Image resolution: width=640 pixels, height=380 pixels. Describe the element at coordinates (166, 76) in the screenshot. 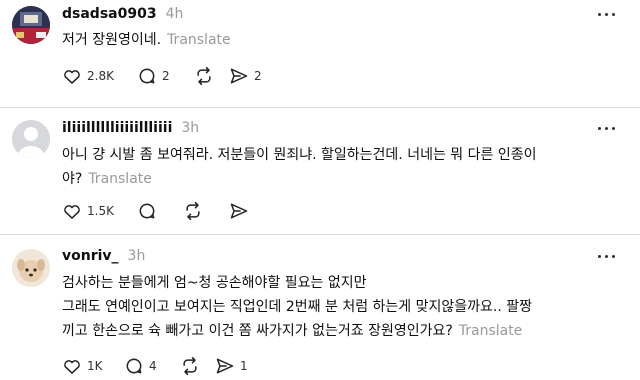

I see `comment-count: 2` at that location.